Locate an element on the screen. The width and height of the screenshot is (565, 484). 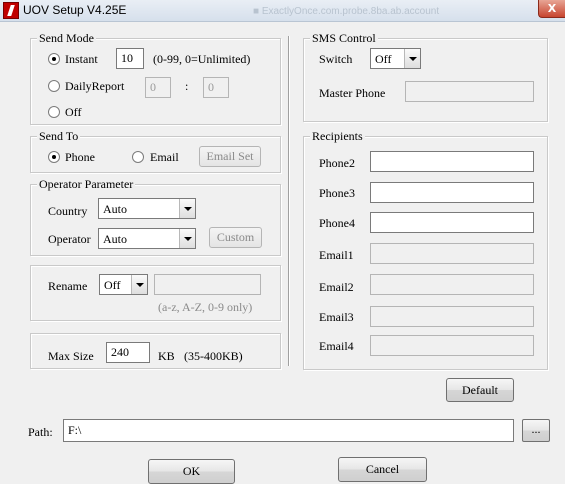
email2-input is located at coordinates (452, 284).